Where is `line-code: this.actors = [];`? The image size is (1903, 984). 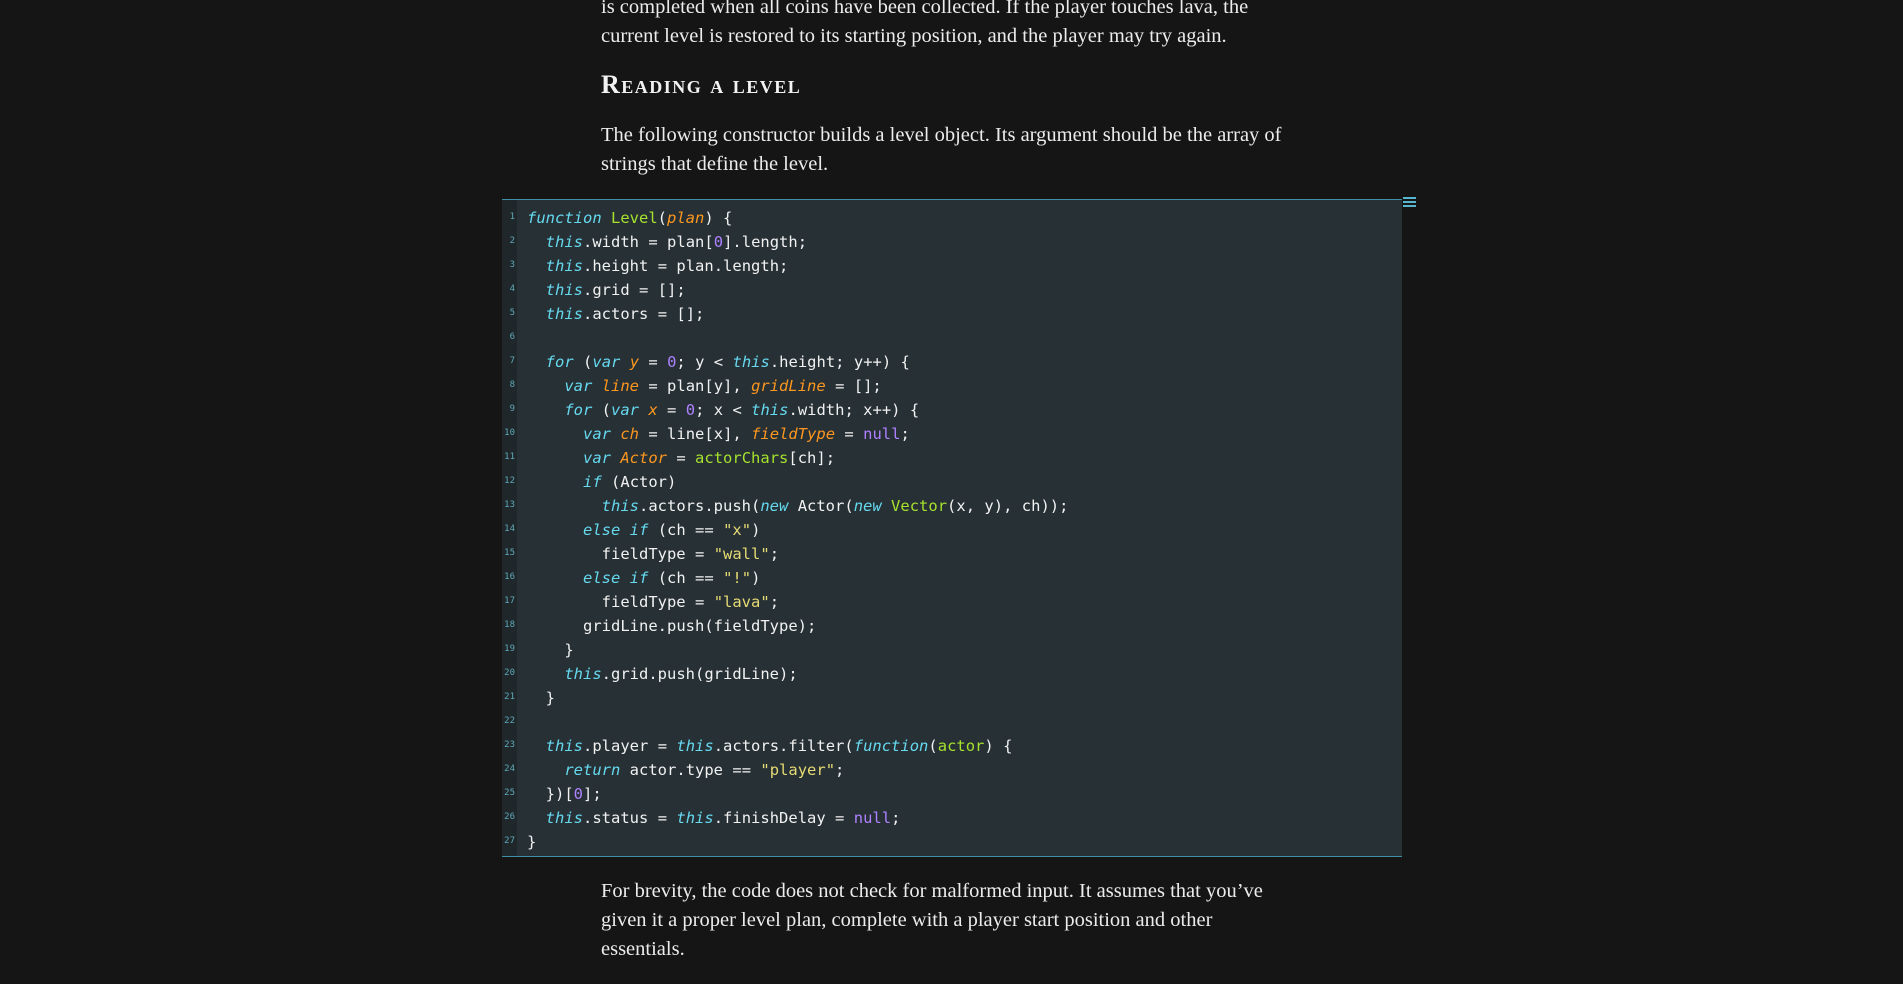
line-code: this.actors = []; is located at coordinates (625, 314).